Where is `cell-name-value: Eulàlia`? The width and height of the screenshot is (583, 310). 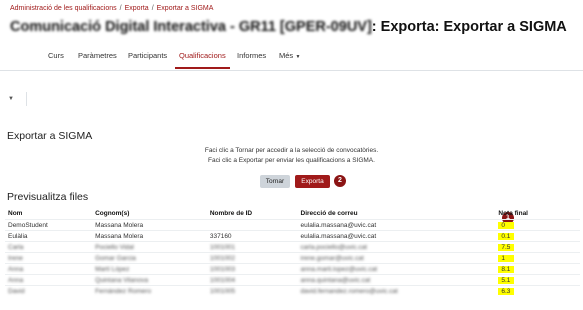
cell-name-value: Eulàlia is located at coordinates (18, 236).